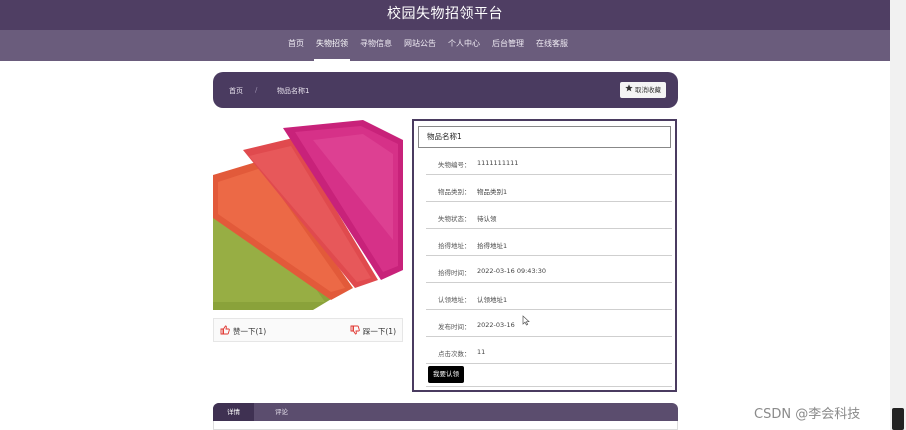  Describe the element at coordinates (629, 90) in the screenshot. I see `star-icon` at that location.